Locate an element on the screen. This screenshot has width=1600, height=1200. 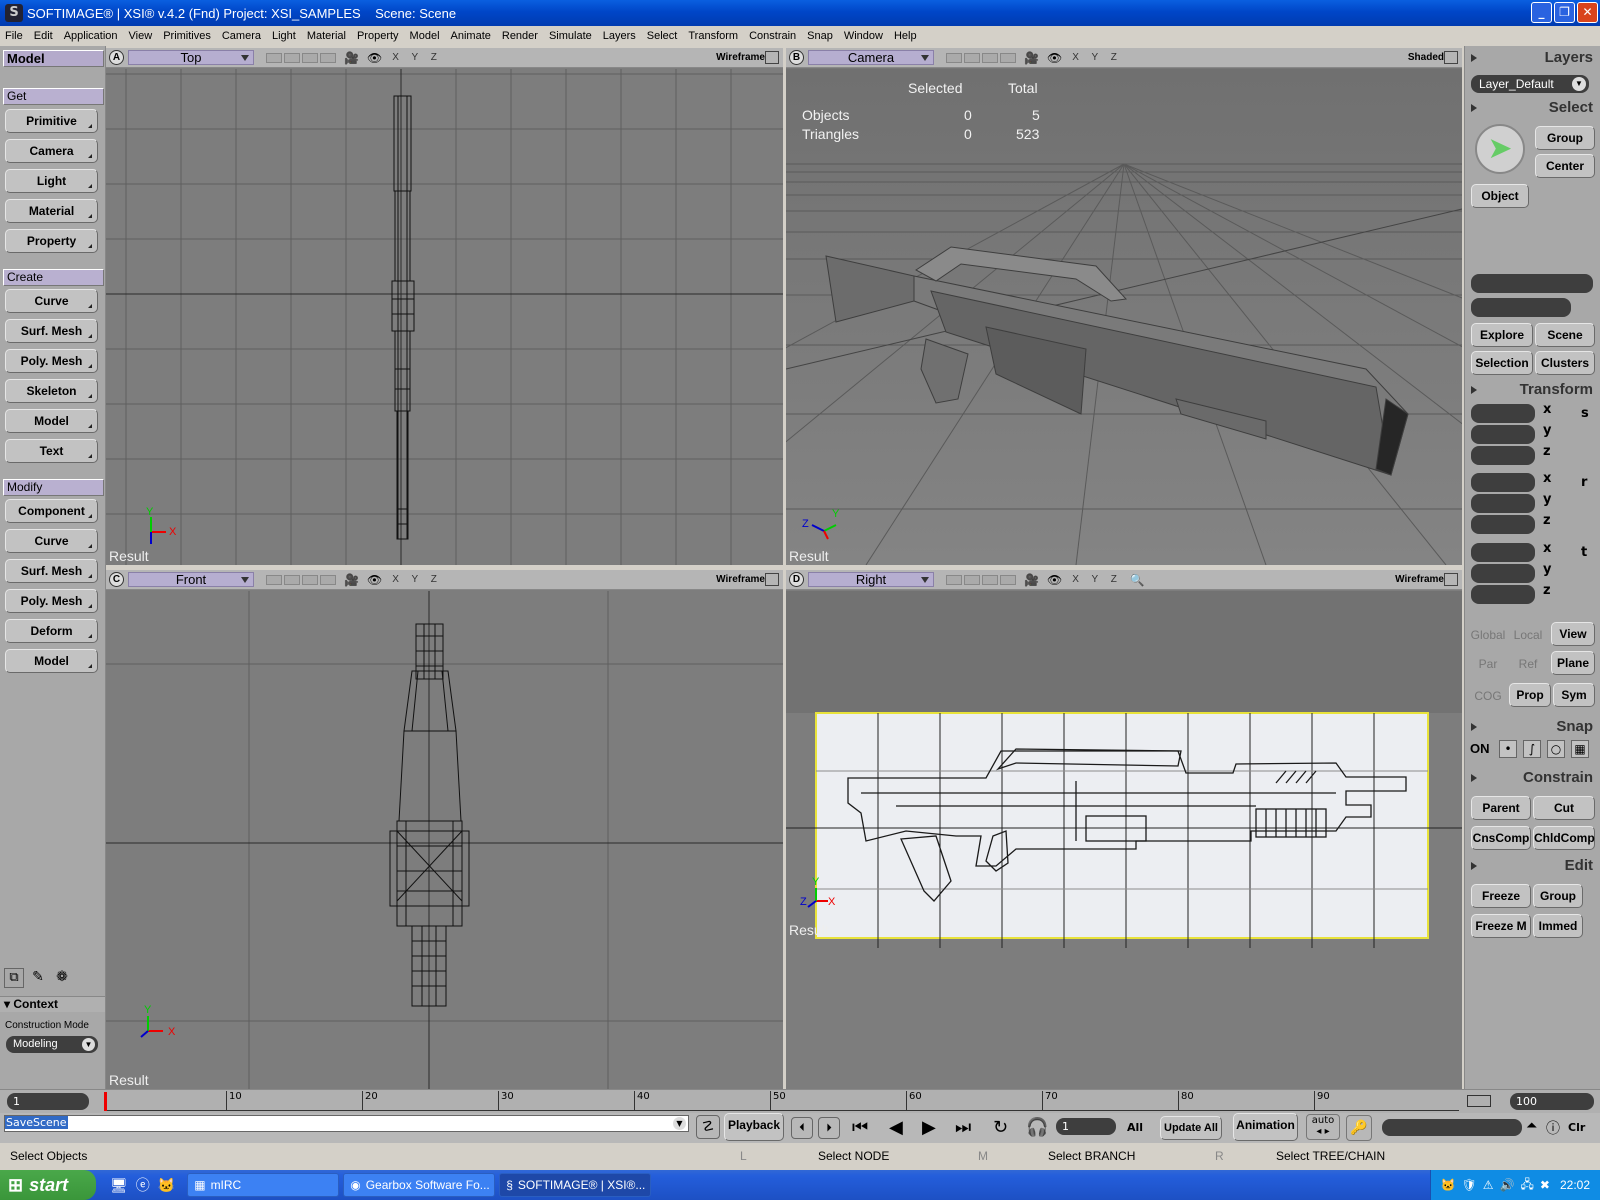
select-section-header: Select is located at coordinates (1532, 108).